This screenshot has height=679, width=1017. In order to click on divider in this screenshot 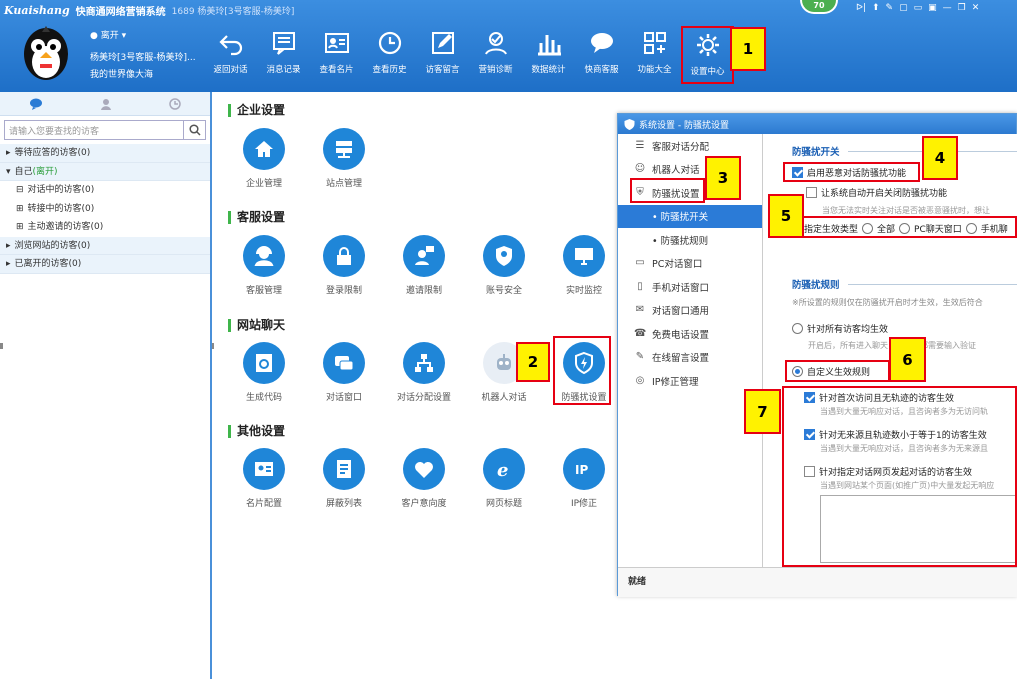, I will do `click(932, 284)`.